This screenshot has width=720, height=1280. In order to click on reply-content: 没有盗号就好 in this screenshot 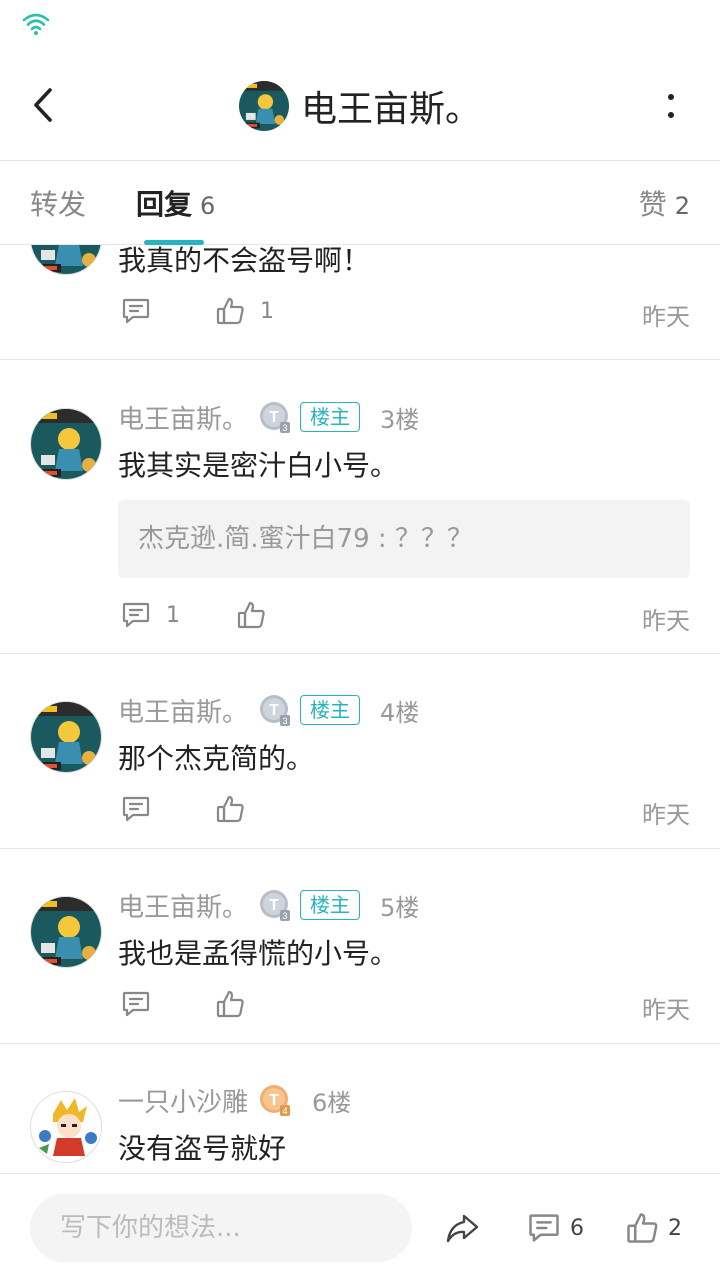, I will do `click(202, 1148)`.